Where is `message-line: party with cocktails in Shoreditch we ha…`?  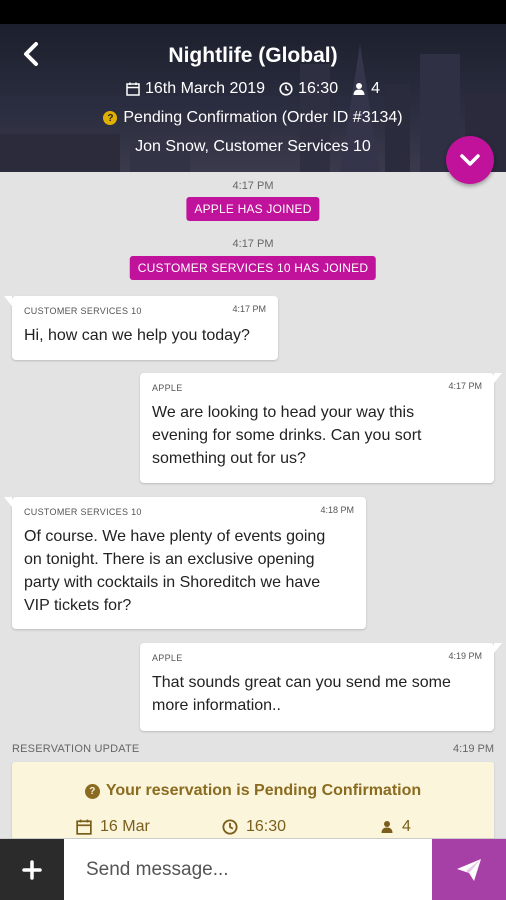 message-line: party with cocktails in Shoreditch we ha… is located at coordinates (172, 582).